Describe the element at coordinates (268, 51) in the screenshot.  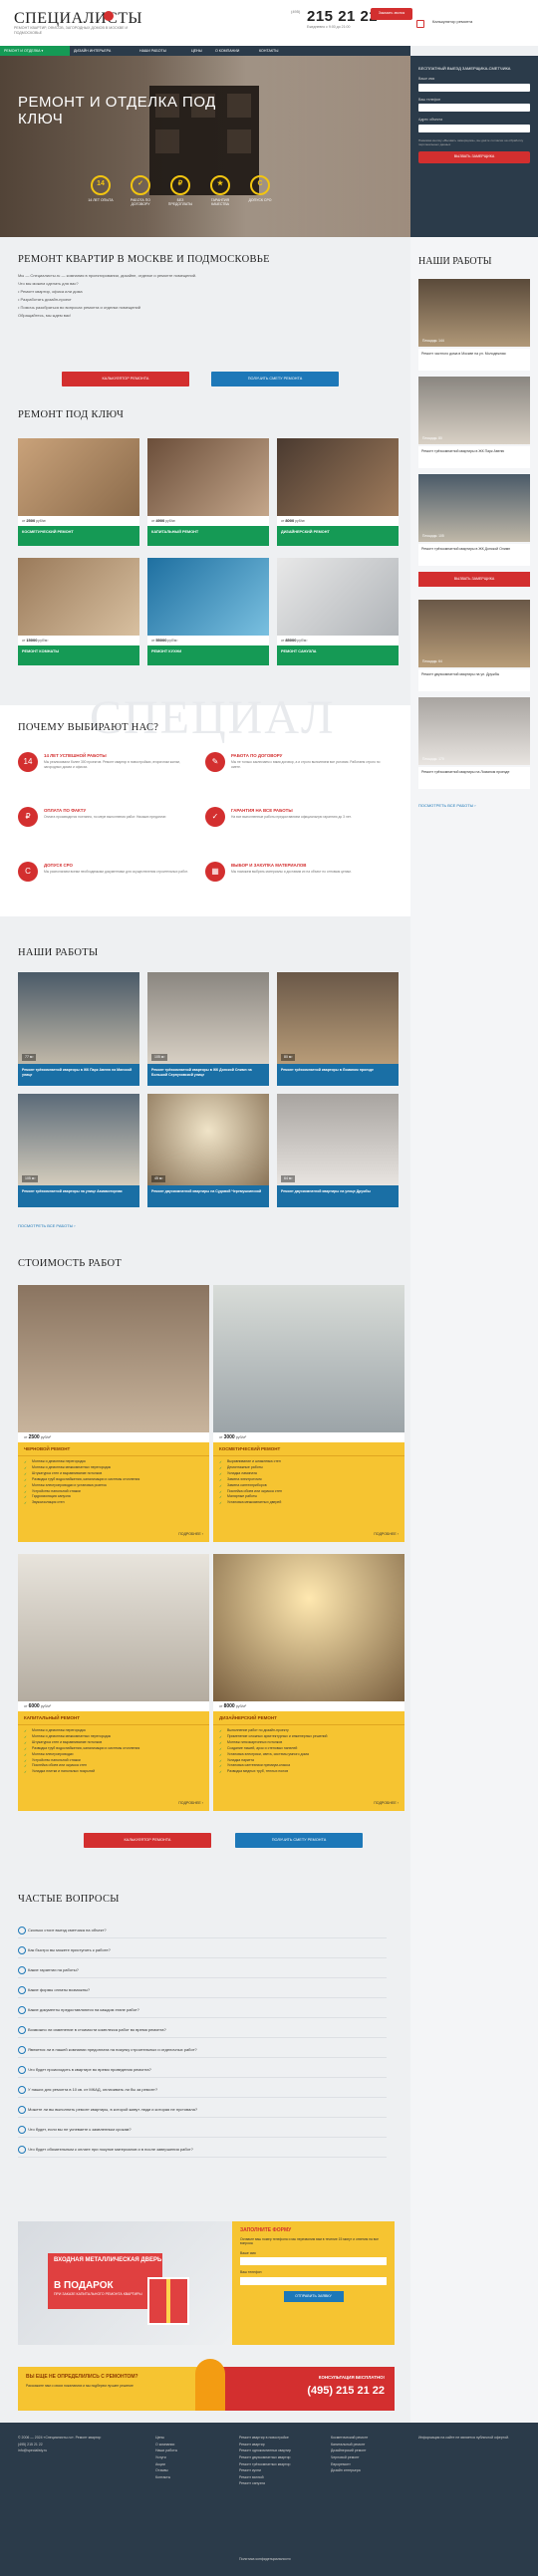
I see `nav-item-contacts: Контакты` at that location.